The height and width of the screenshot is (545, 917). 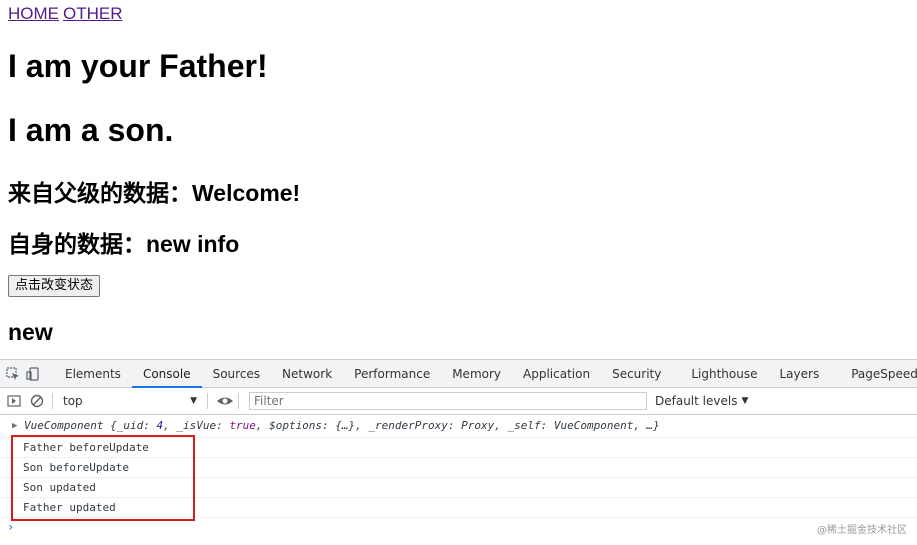 I want to click on expand-triangle-icon: ▶, so click(x=14, y=426).